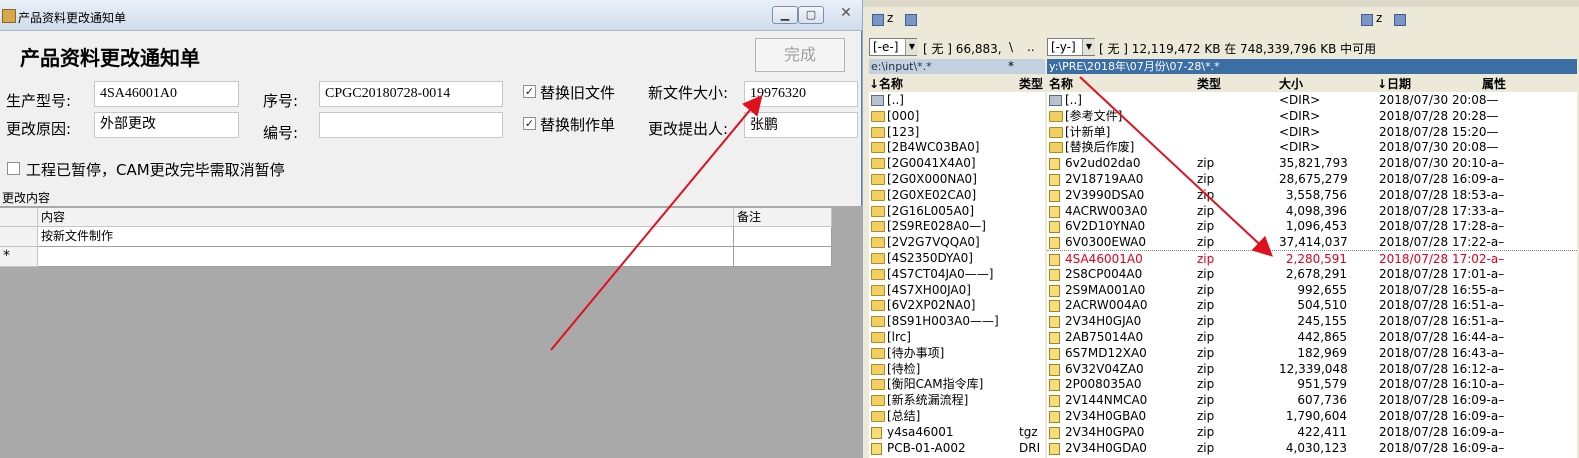 Image resolution: width=1579 pixels, height=458 pixels. I want to click on list-item: [总结], so click(957, 416).